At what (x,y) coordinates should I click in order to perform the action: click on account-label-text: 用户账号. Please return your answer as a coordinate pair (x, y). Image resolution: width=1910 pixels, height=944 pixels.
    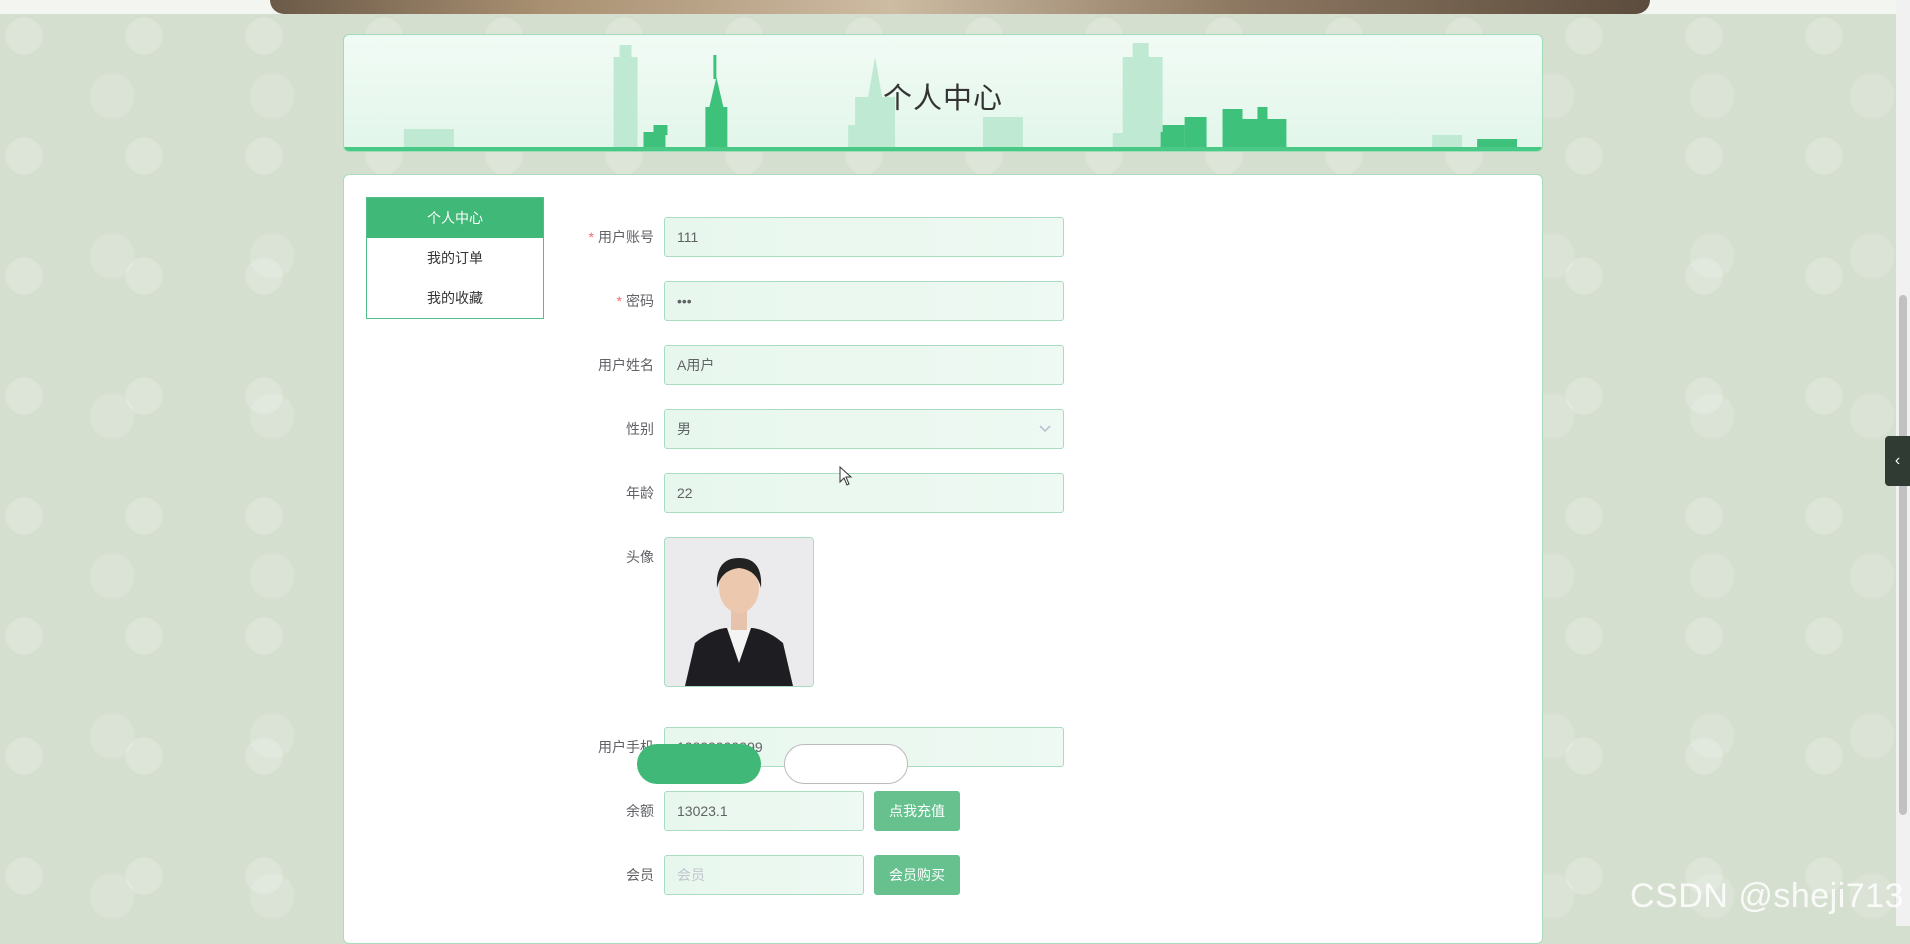
    Looking at the image, I should click on (626, 237).